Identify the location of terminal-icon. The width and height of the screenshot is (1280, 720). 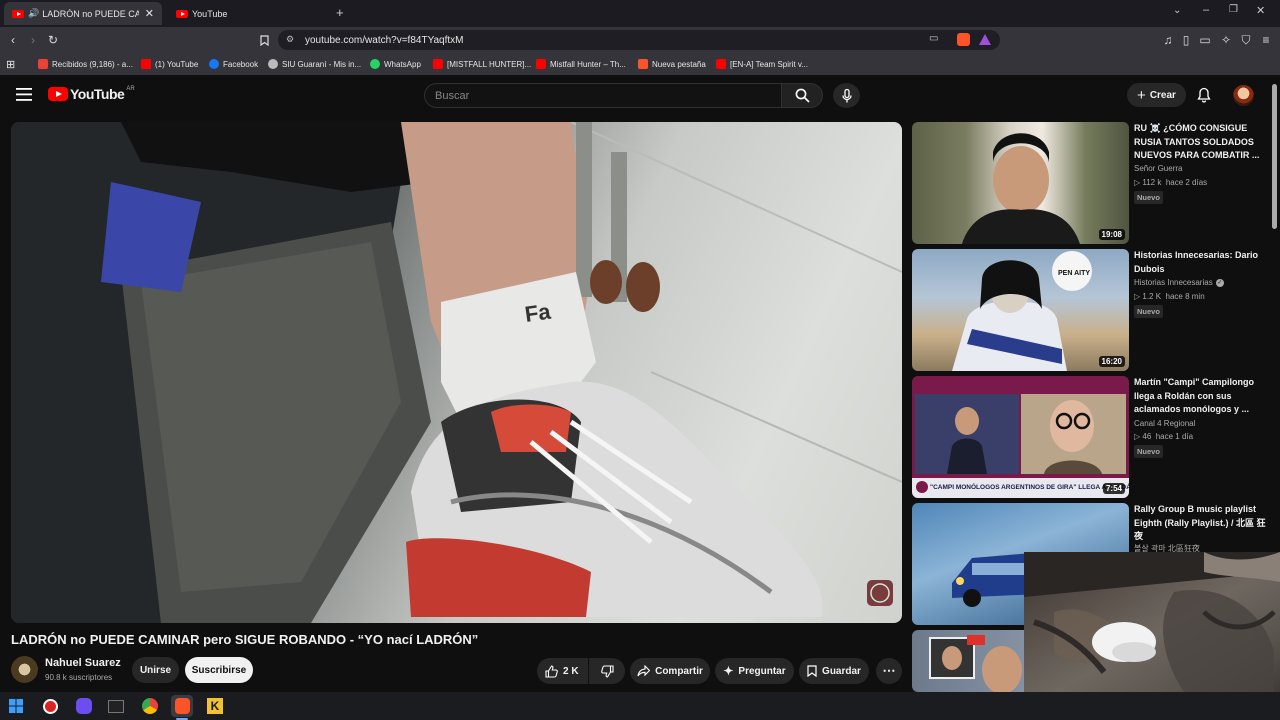
(116, 706).